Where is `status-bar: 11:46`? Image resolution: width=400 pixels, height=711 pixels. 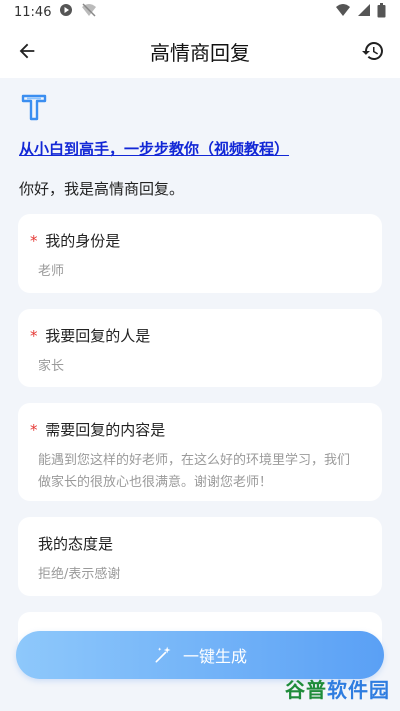 status-bar: 11:46 is located at coordinates (200, 12).